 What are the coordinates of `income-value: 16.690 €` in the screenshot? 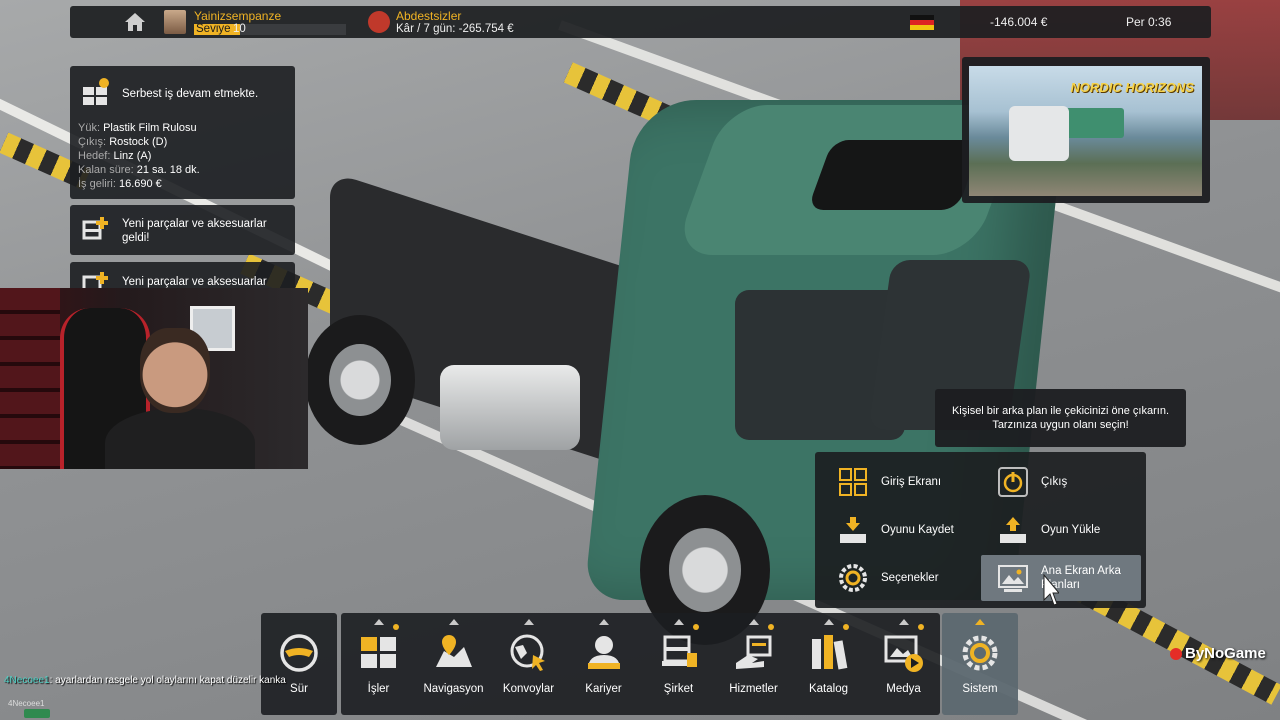 It's located at (140, 184).